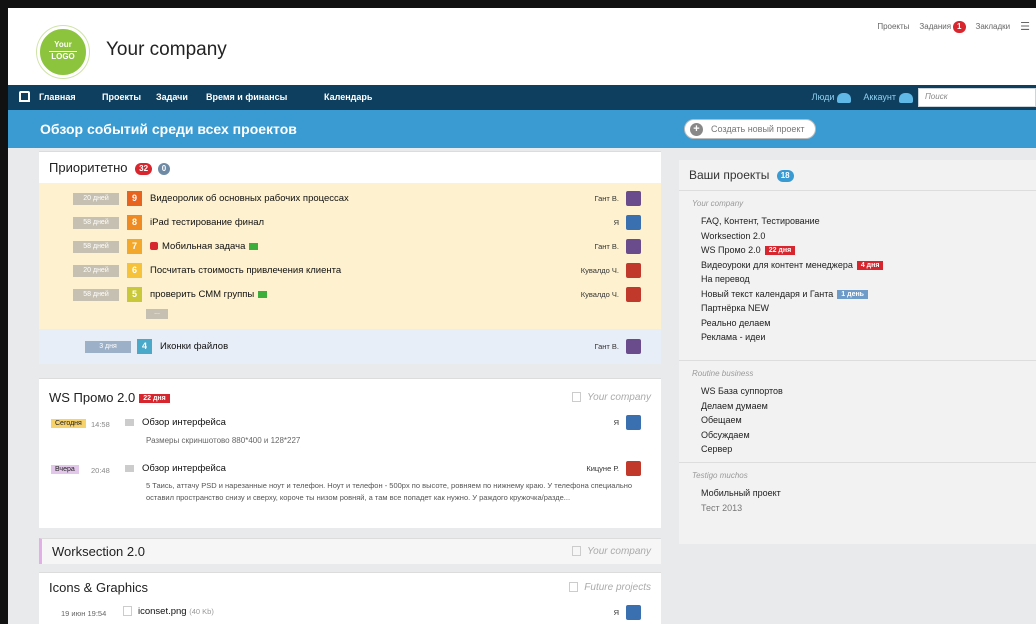 The height and width of the screenshot is (624, 1036). I want to click on task-title-text: iPad тестирование финал, so click(207, 222).